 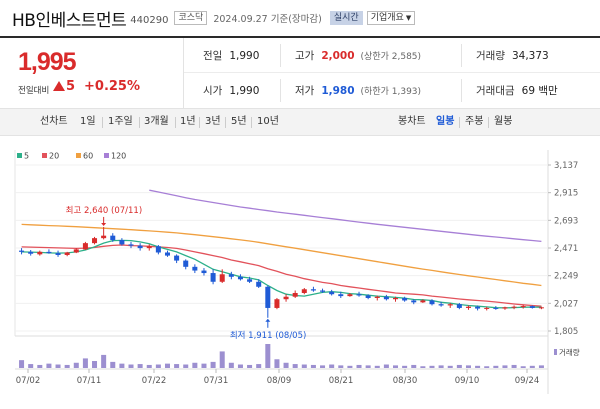 I want to click on period-1d: 1일, so click(x=88, y=122).